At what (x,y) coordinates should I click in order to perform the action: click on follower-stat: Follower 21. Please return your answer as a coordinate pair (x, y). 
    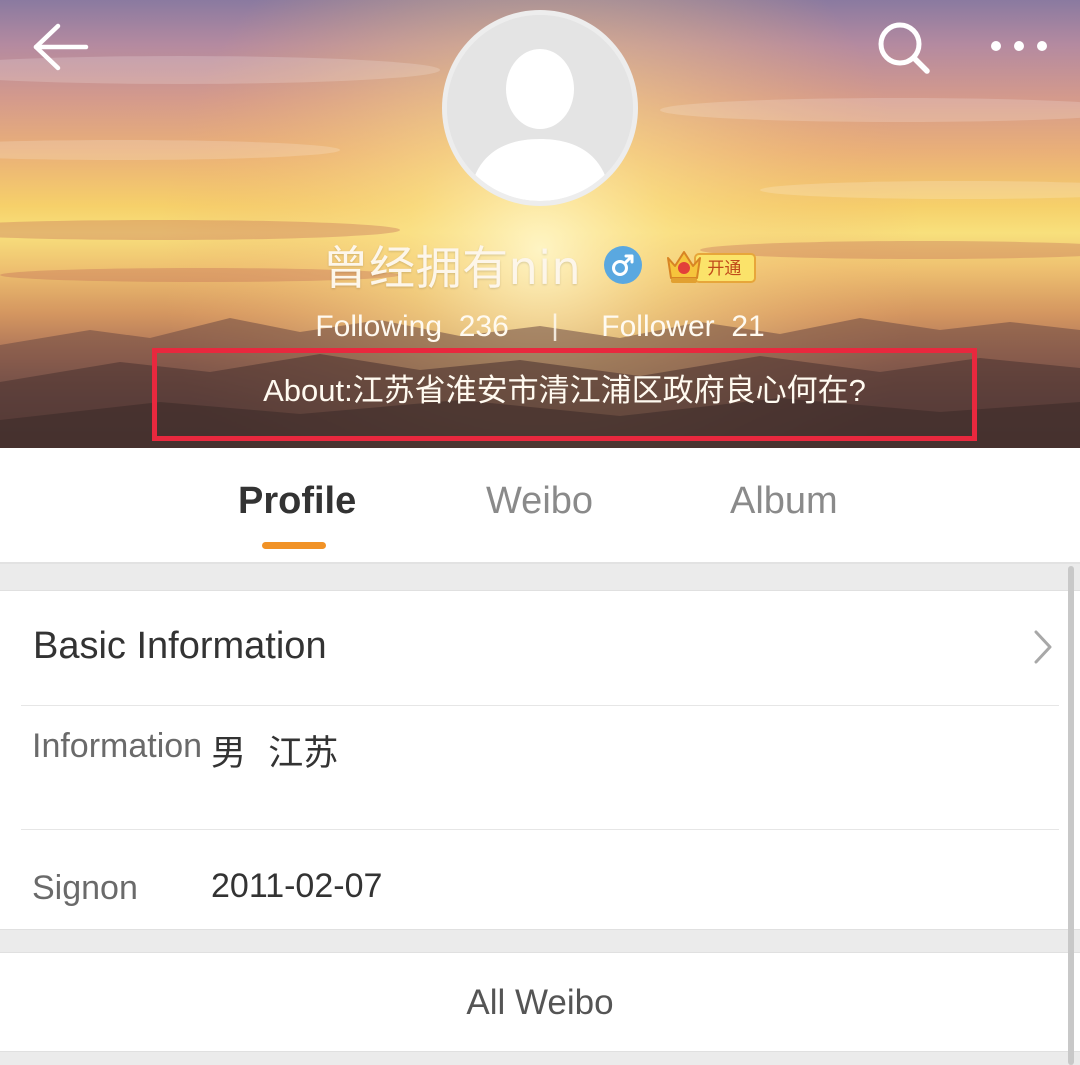
    Looking at the image, I should click on (683, 326).